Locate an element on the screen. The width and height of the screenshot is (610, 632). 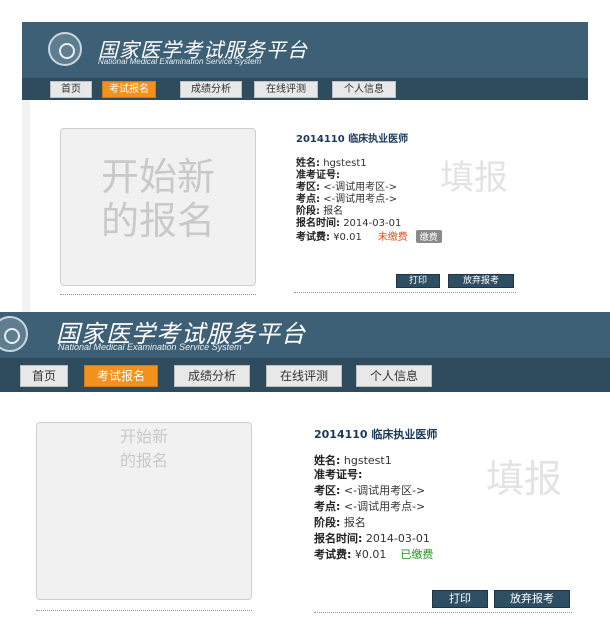
time-value: 2014-03-01 is located at coordinates (397, 538).